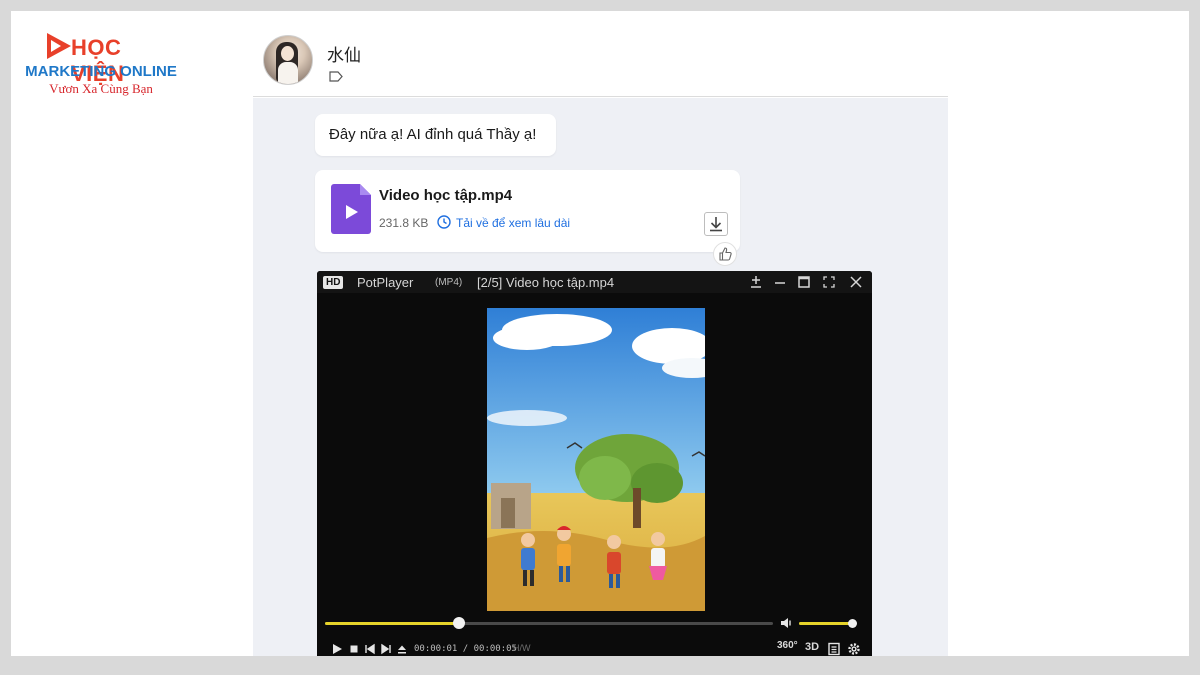 The width and height of the screenshot is (1200, 675). What do you see at coordinates (370, 649) in the screenshot?
I see `previous-icon` at bounding box center [370, 649].